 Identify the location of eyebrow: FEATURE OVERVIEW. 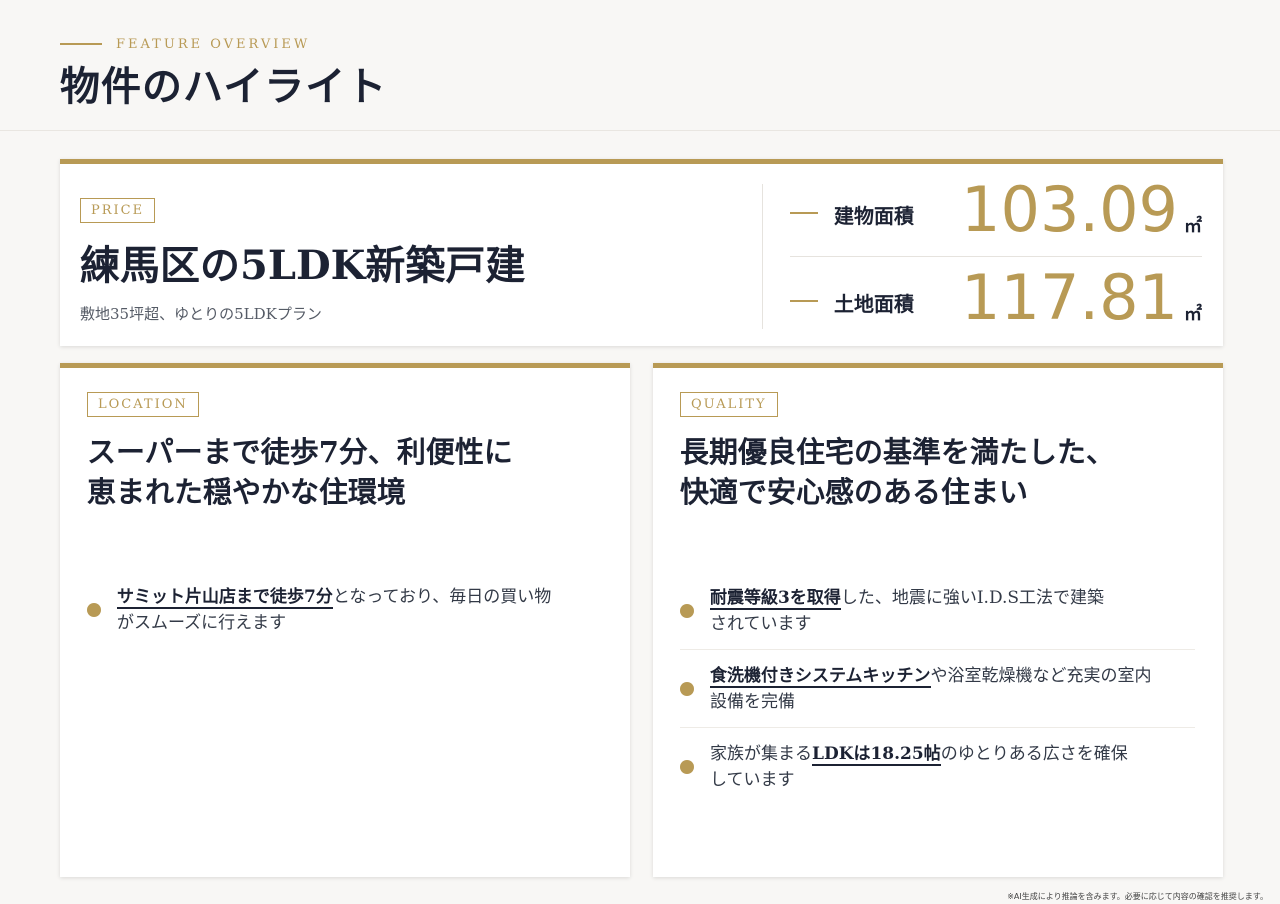
(185, 44).